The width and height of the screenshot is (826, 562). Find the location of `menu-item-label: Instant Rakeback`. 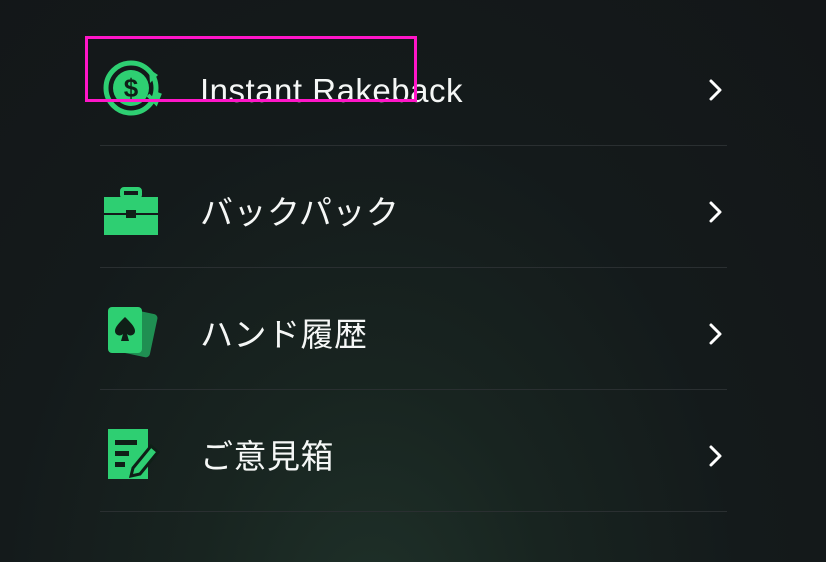

menu-item-label: Instant Rakeback is located at coordinates (331, 90).